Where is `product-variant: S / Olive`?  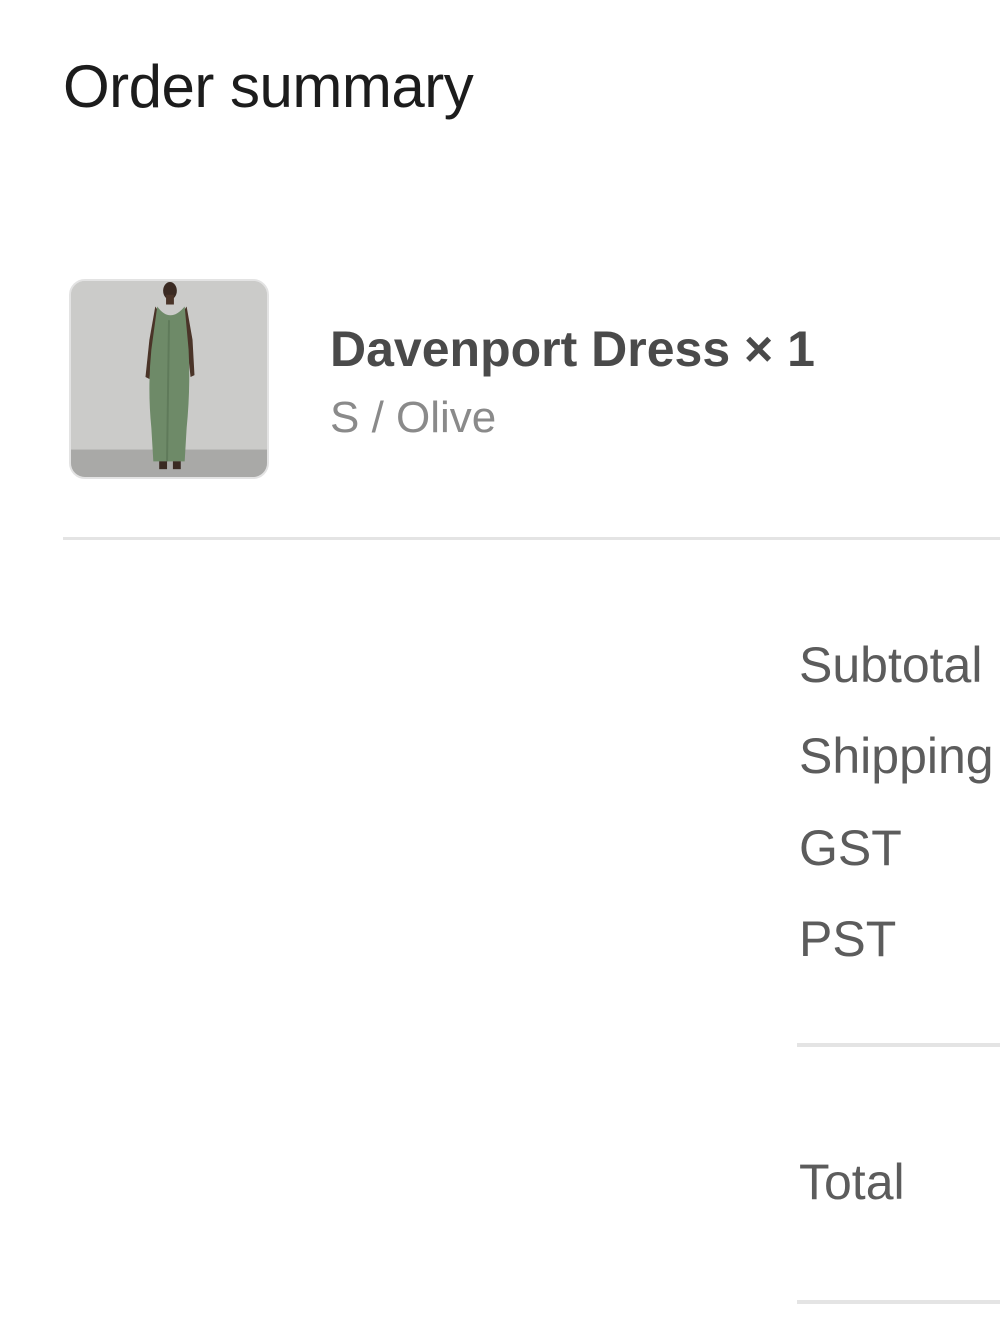 product-variant: S / Olive is located at coordinates (413, 417).